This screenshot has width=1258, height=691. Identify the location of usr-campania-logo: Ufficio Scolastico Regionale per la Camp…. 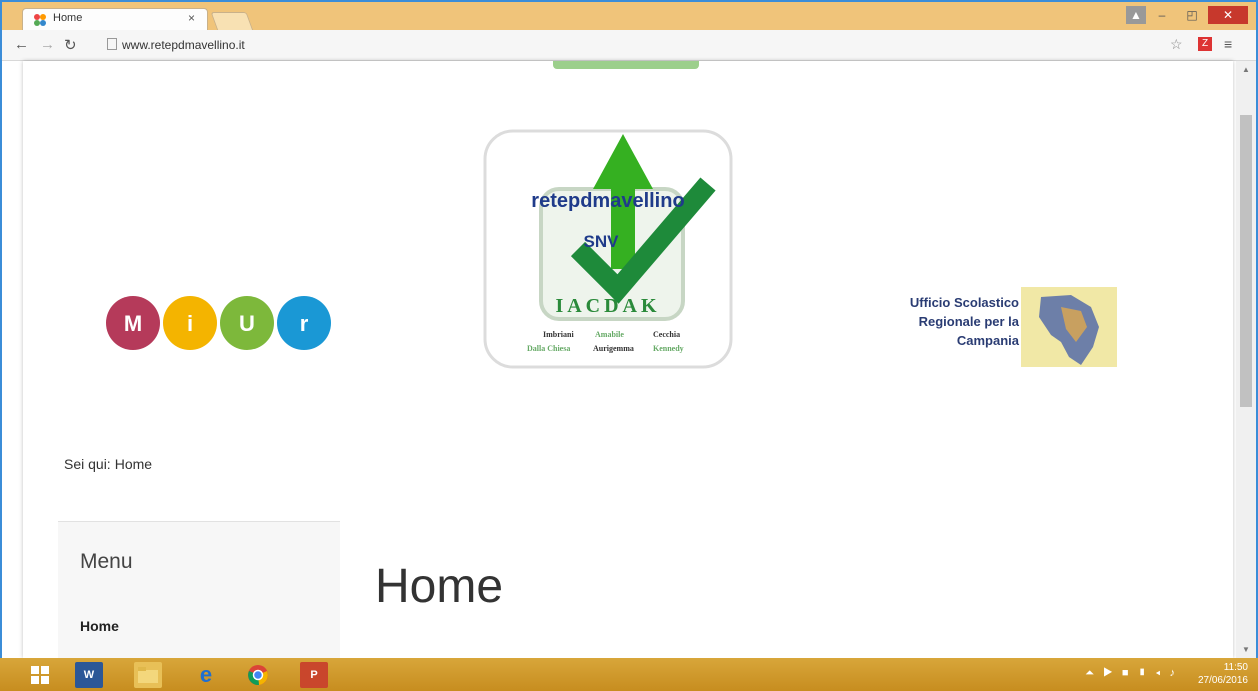
(998, 335).